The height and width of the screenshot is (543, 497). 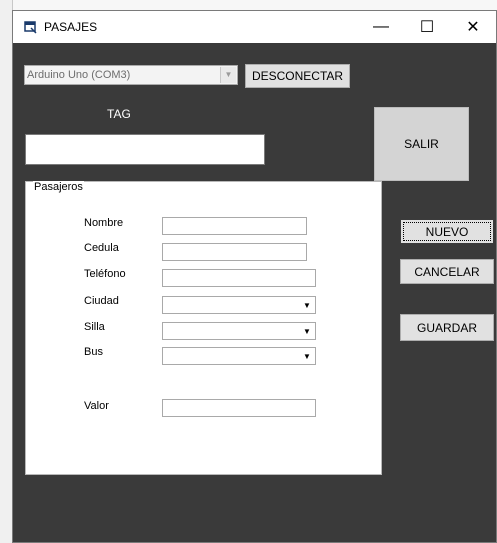 I want to click on save-button: GUARDAR, so click(x=447, y=327).